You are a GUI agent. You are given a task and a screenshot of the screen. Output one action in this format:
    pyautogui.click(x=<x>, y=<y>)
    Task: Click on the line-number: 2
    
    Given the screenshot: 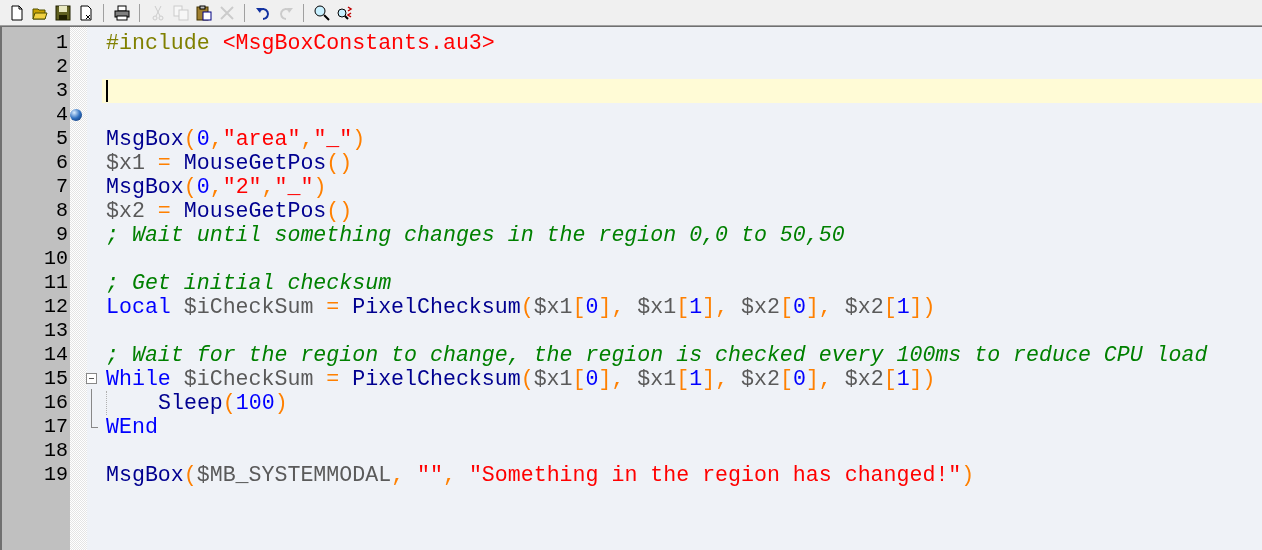 What is the action you would take?
    pyautogui.click(x=62, y=66)
    